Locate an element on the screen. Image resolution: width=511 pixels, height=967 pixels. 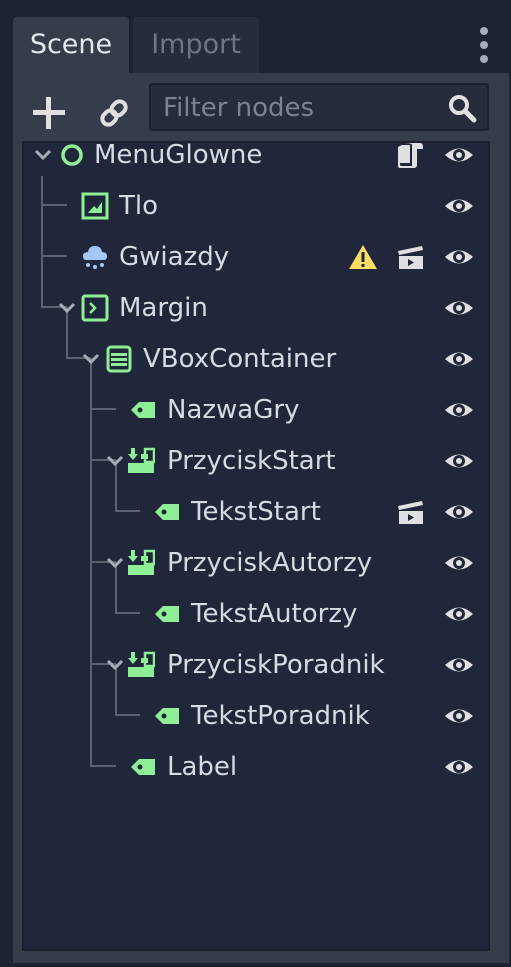
node-label: Label is located at coordinates (202, 767).